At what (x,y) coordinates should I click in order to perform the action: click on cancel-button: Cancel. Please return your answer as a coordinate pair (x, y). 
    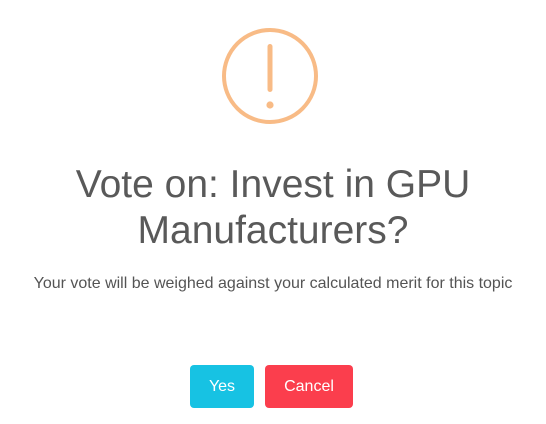
    Looking at the image, I should click on (309, 386).